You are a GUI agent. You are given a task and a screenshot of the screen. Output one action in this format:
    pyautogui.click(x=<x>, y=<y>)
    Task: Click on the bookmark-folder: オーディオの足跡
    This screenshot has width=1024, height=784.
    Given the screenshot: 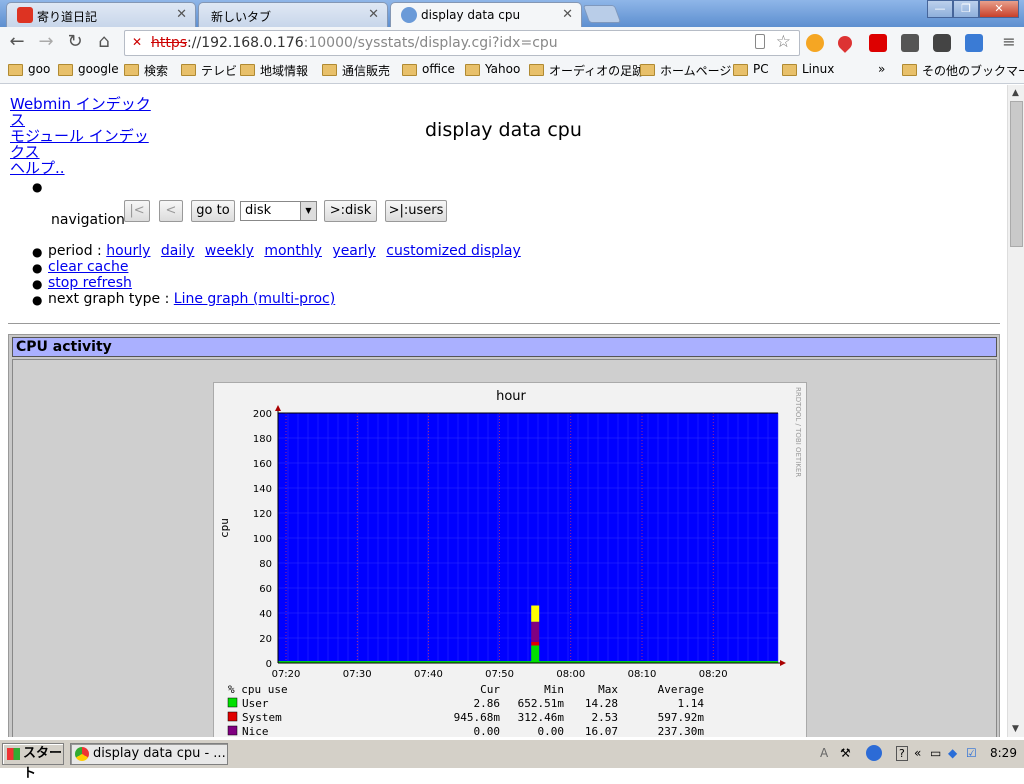 What is the action you would take?
    pyautogui.click(x=586, y=70)
    